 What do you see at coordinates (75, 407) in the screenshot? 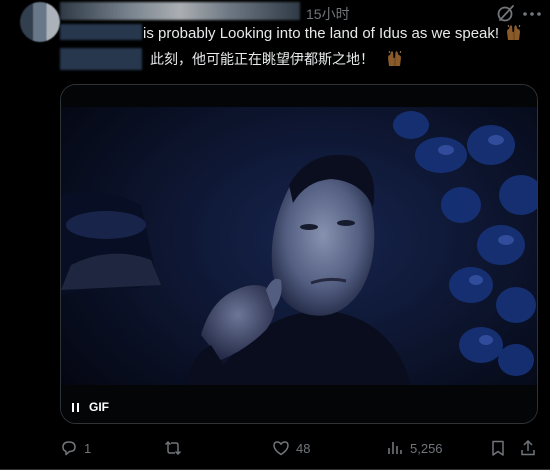
I see `pause-icon` at bounding box center [75, 407].